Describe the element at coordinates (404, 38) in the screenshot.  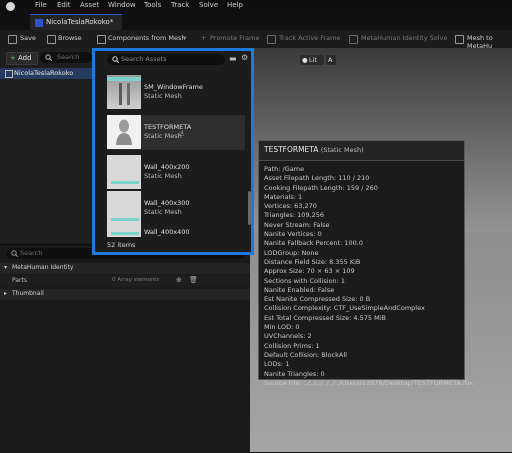
I see `metahuman-identity-solve-button: MetaHuman Identity Solve` at that location.